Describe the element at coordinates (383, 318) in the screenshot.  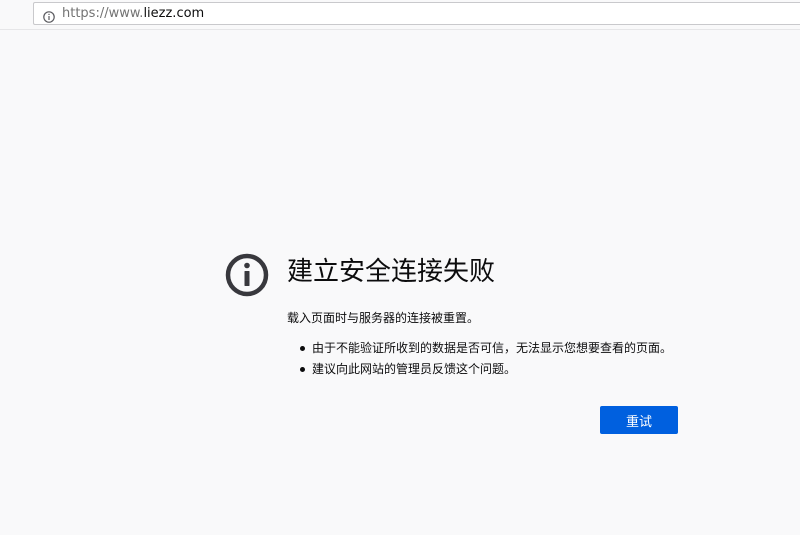
I see `error-description: 载入页面时与服务器的连接被重置。` at that location.